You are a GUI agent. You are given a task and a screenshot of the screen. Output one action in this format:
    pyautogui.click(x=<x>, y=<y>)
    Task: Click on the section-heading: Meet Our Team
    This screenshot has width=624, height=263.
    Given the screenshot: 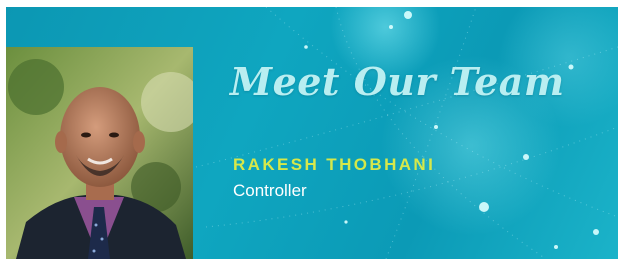 What is the action you would take?
    pyautogui.click(x=397, y=81)
    